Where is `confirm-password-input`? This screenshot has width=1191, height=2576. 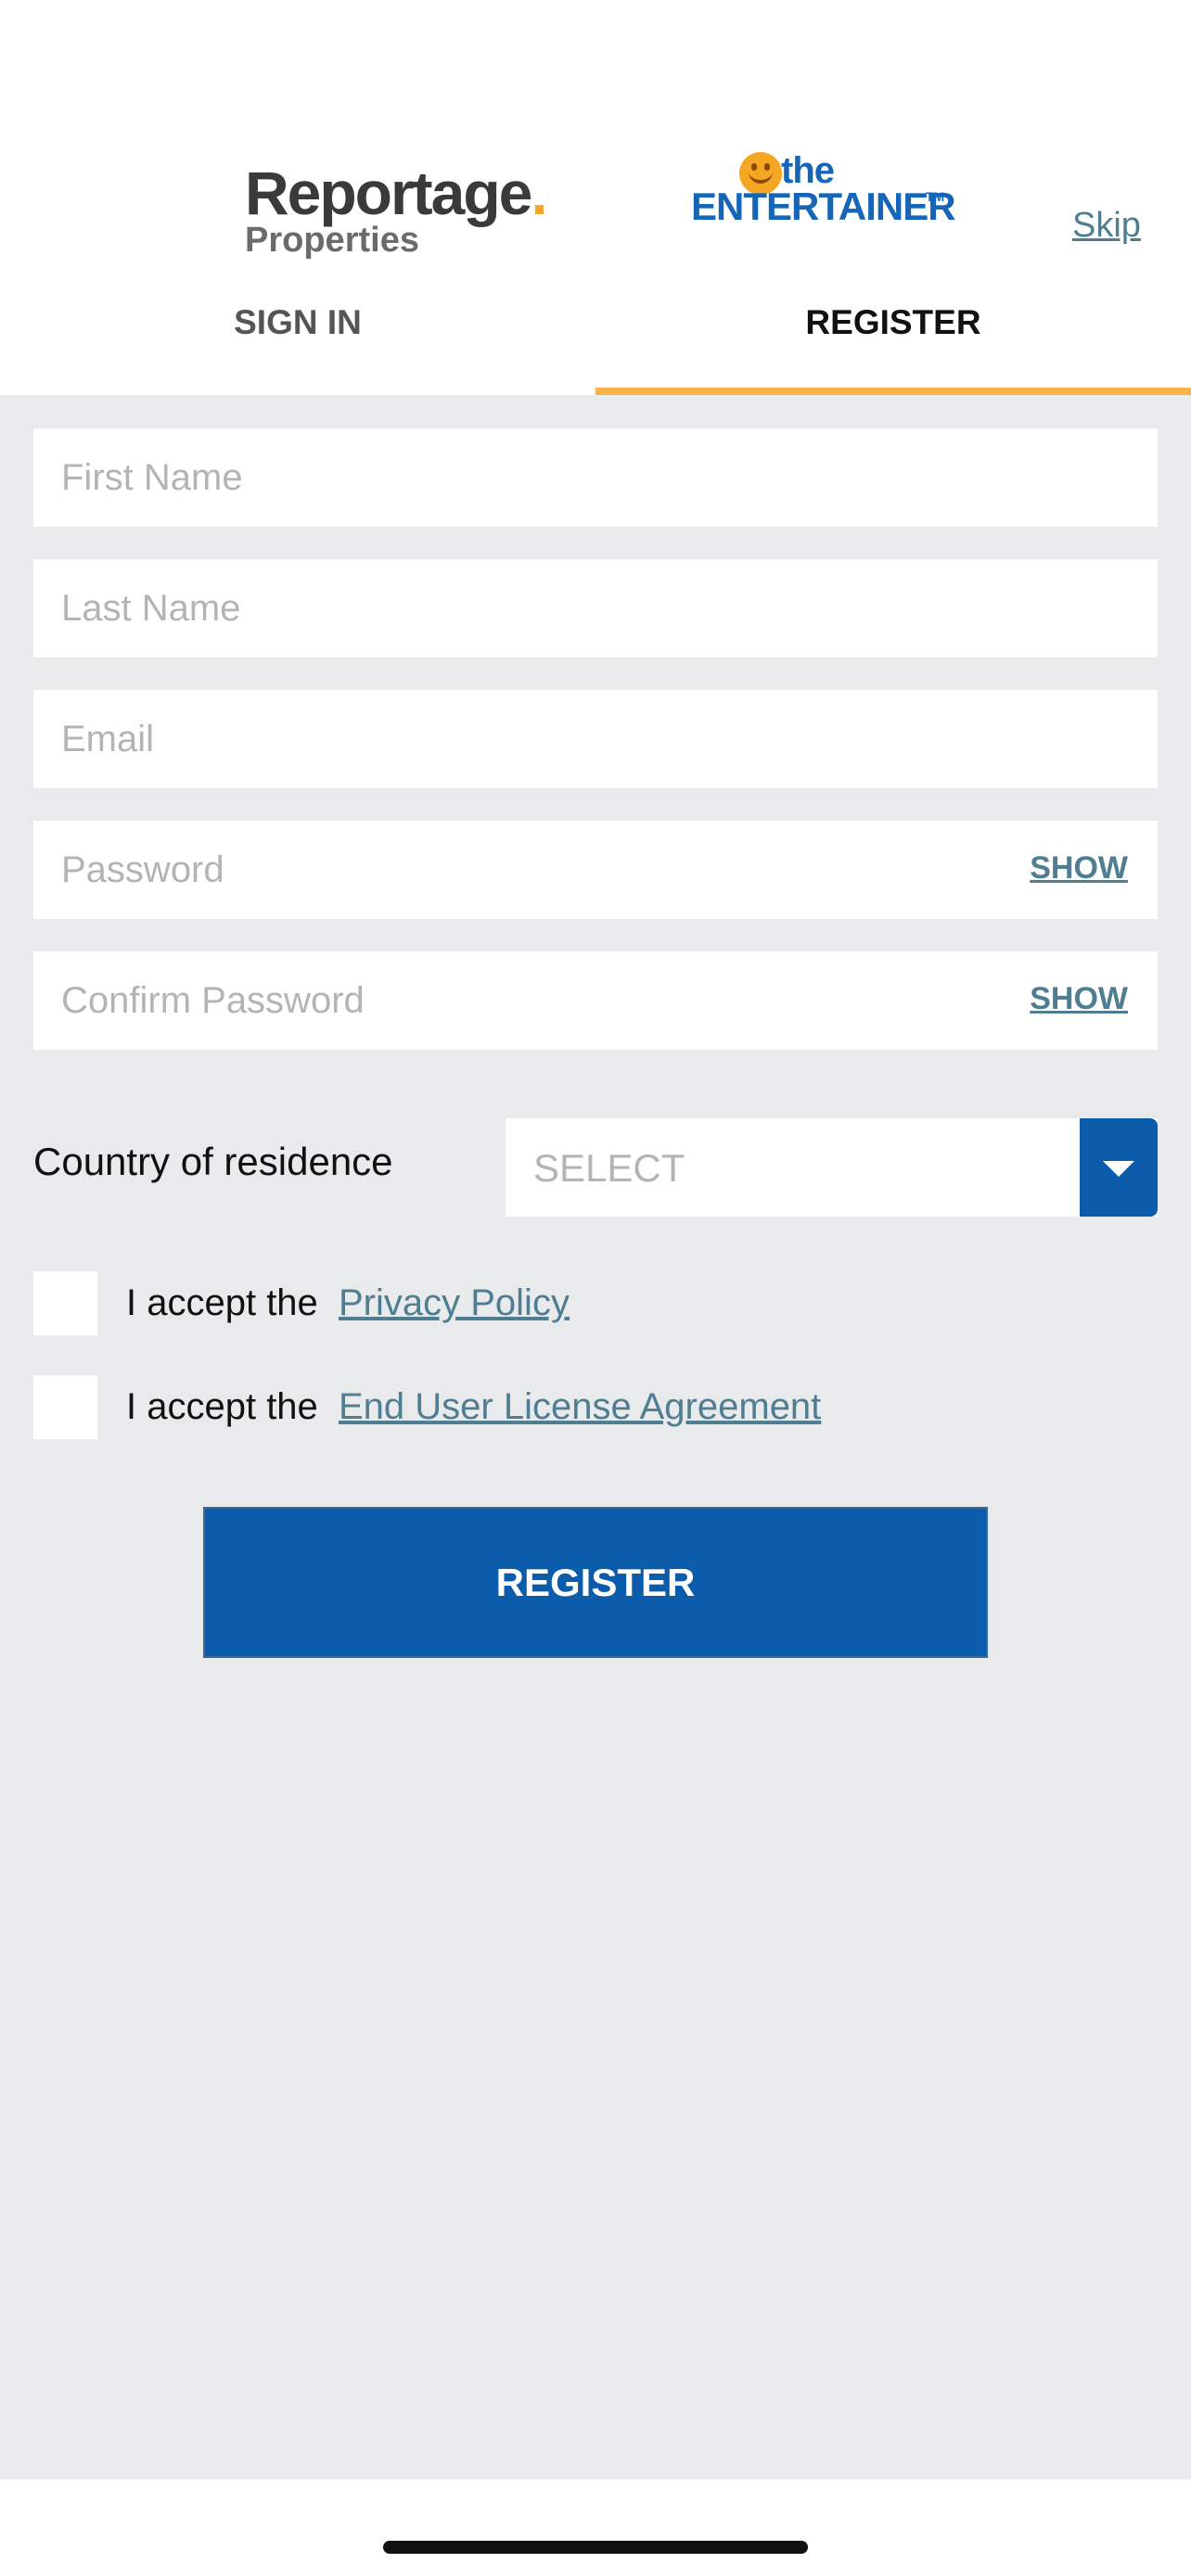
confirm-password-input is located at coordinates (595, 1000).